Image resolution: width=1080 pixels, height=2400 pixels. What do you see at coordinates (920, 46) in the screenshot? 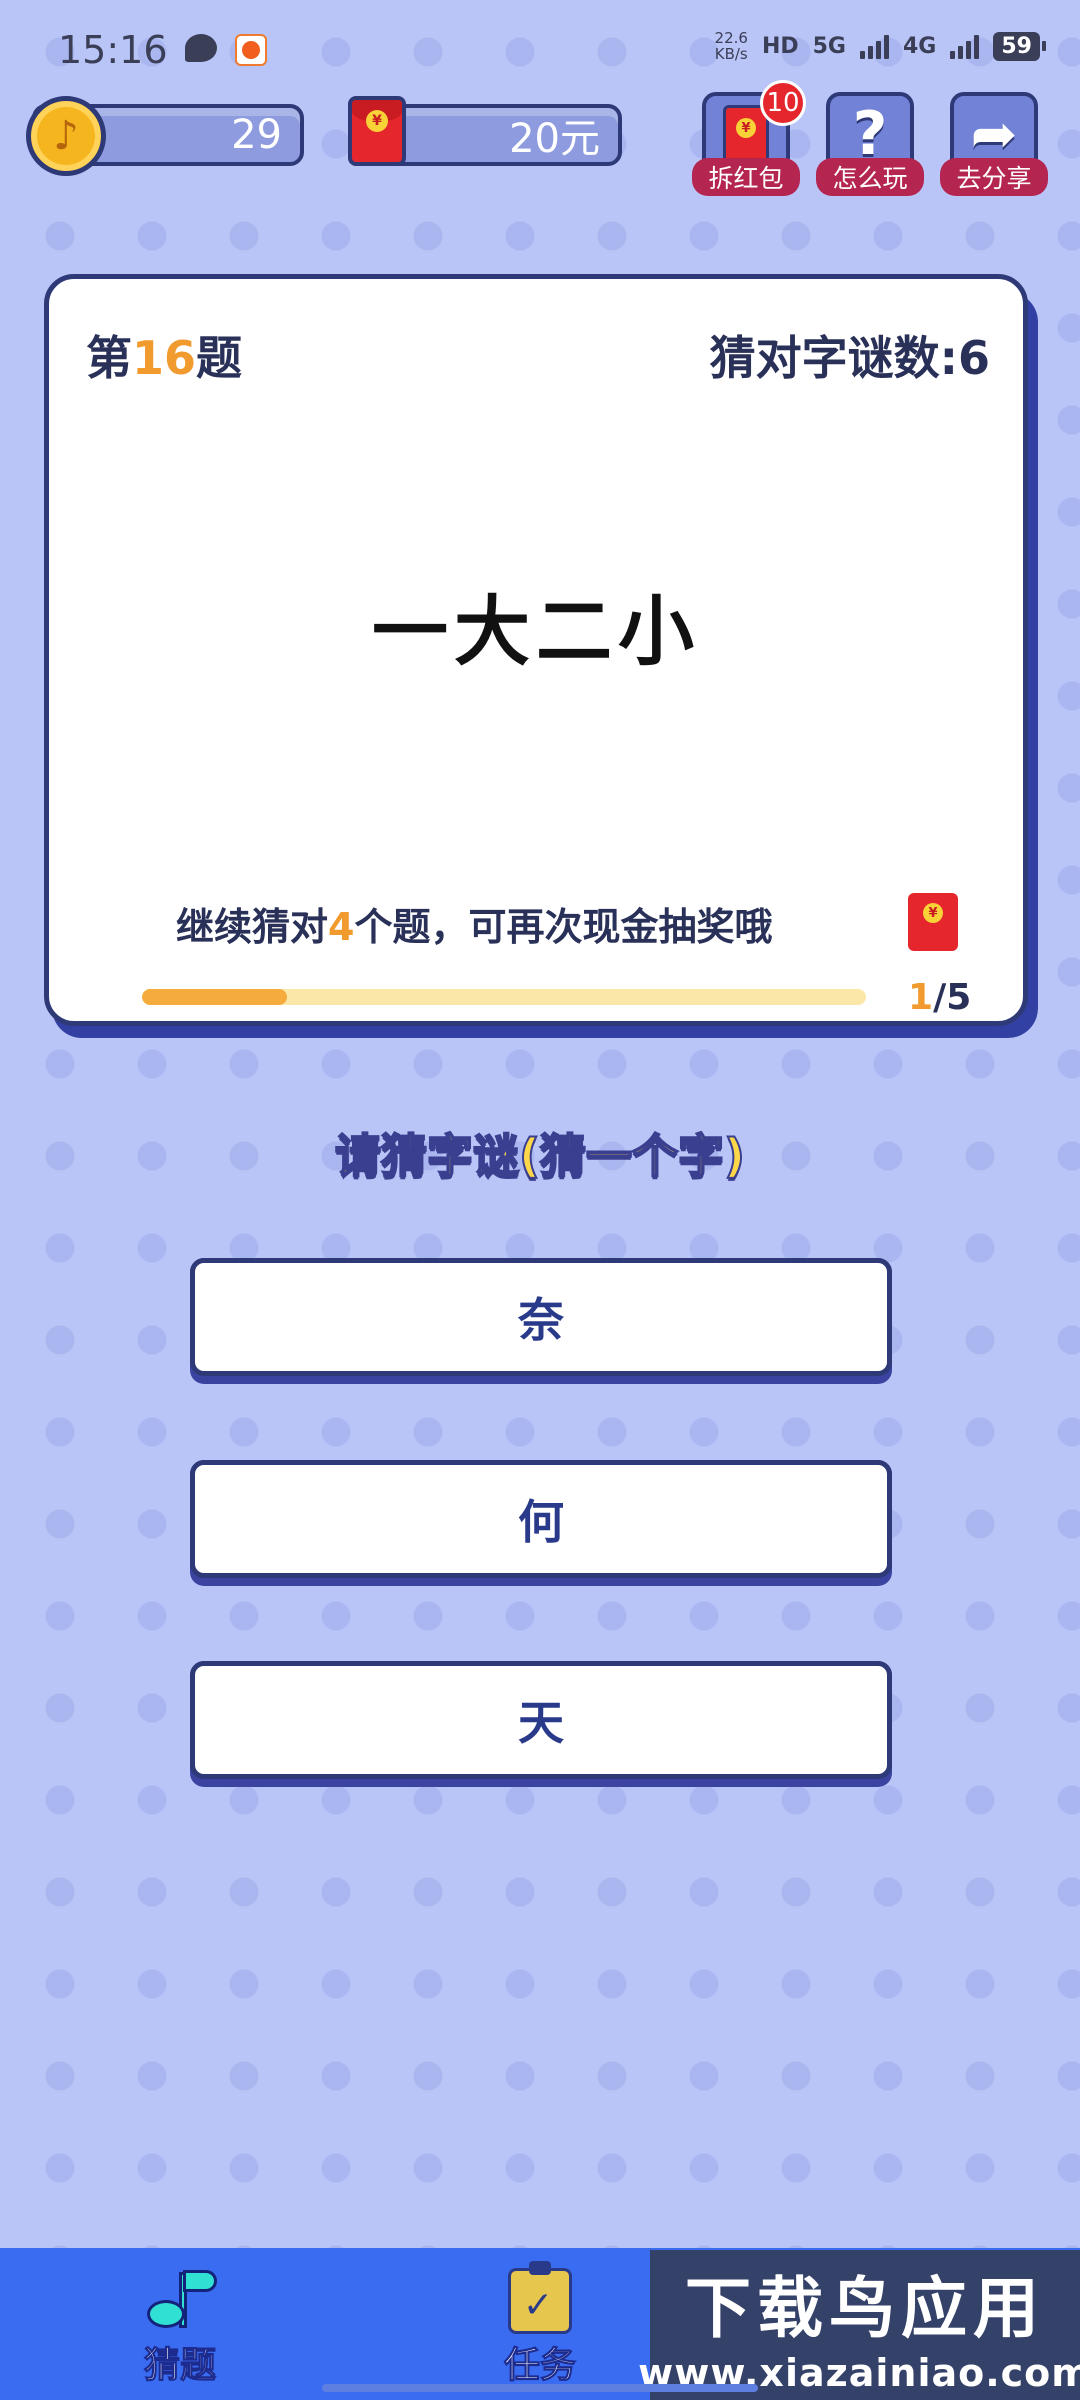
I see `4g-label: 4G` at bounding box center [920, 46].